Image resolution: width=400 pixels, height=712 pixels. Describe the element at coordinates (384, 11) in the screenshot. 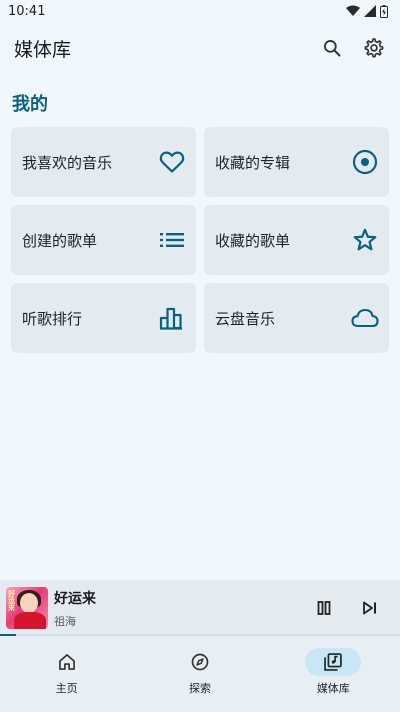

I see `battery-icon` at that location.